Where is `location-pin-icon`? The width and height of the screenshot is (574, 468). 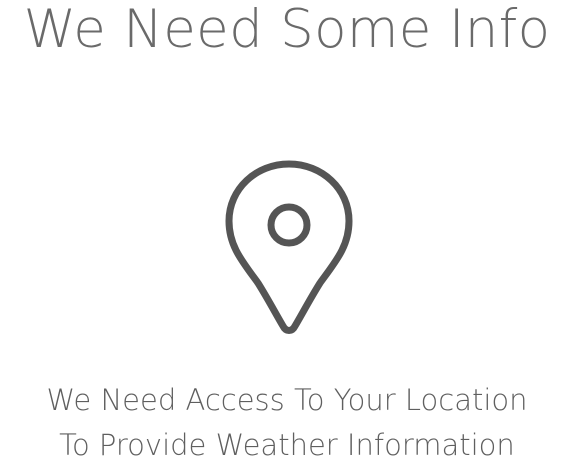 location-pin-icon is located at coordinates (289, 249).